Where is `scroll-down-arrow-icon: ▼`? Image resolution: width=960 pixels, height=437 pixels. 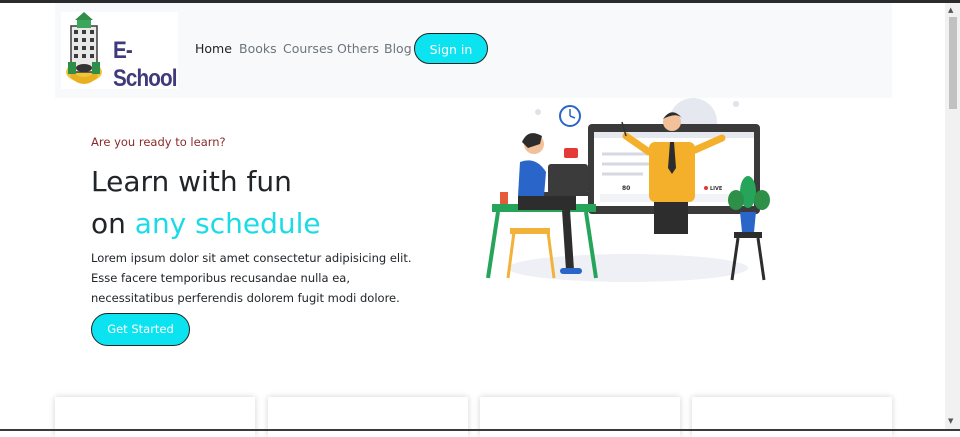
scroll-down-arrow-icon: ▼ is located at coordinates (950, 421).